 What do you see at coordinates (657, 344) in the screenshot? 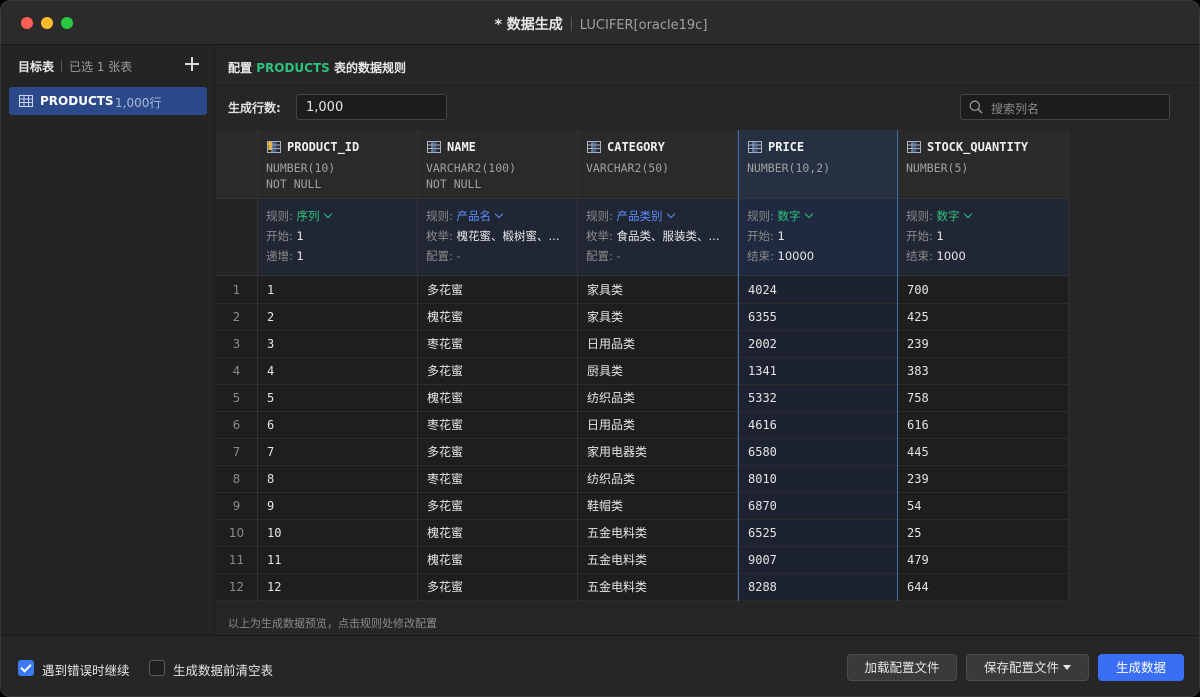
I see `table-cell: 日用品类` at bounding box center [657, 344].